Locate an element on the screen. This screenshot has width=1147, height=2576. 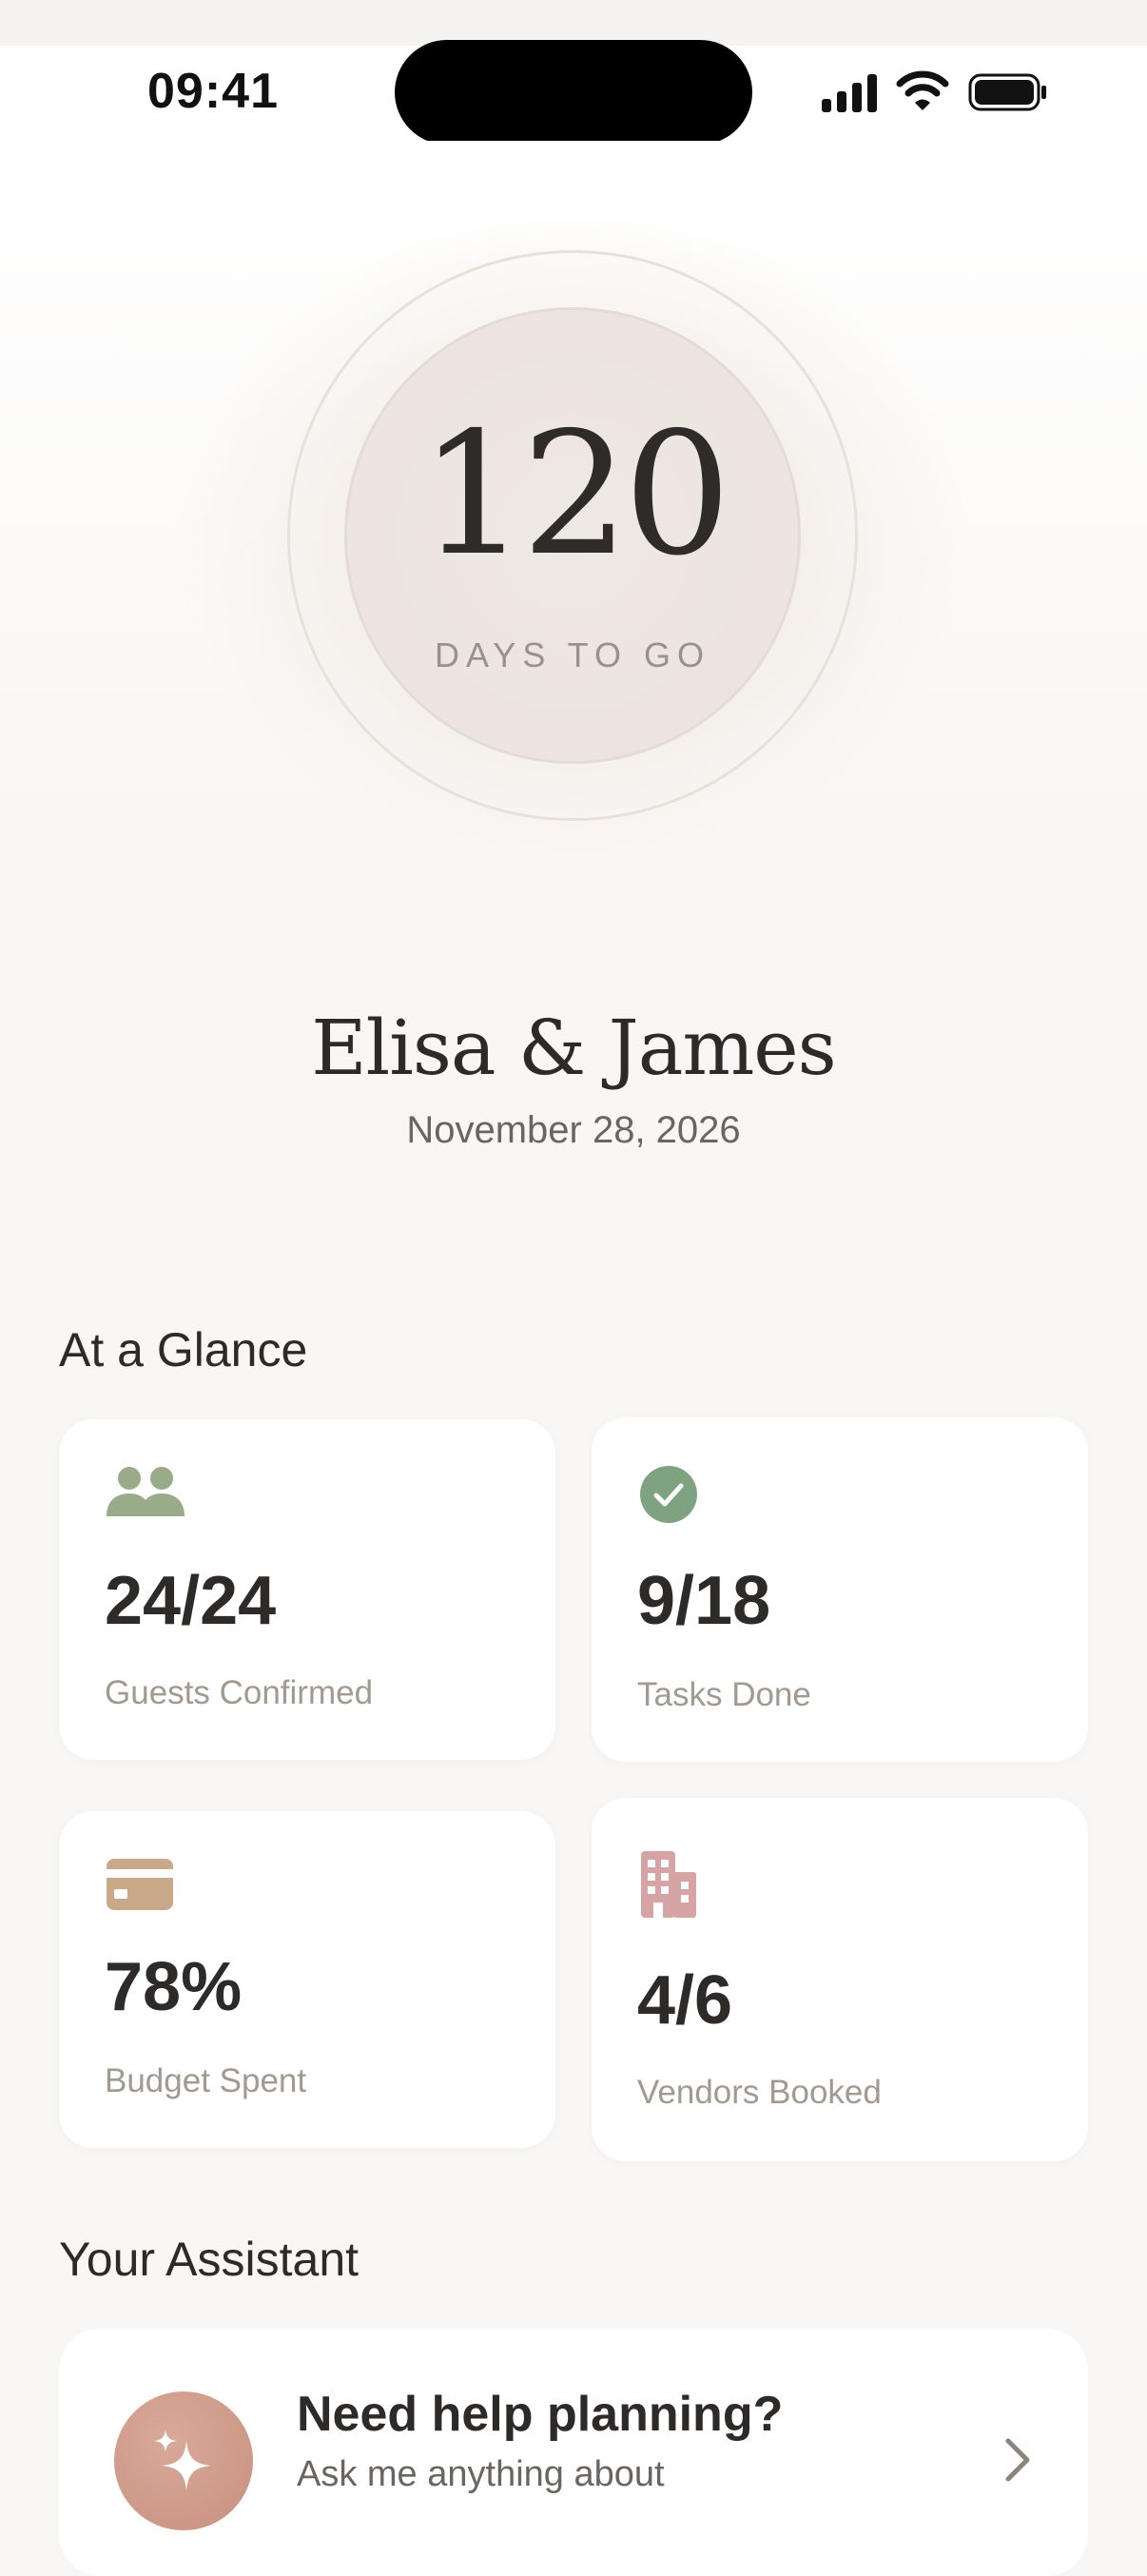
stat-value: 4/6 is located at coordinates (685, 2001).